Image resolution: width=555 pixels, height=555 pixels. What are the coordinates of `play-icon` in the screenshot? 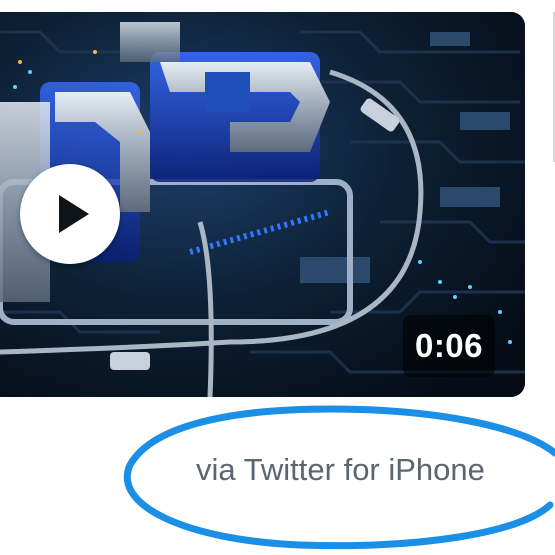 It's located at (74, 214).